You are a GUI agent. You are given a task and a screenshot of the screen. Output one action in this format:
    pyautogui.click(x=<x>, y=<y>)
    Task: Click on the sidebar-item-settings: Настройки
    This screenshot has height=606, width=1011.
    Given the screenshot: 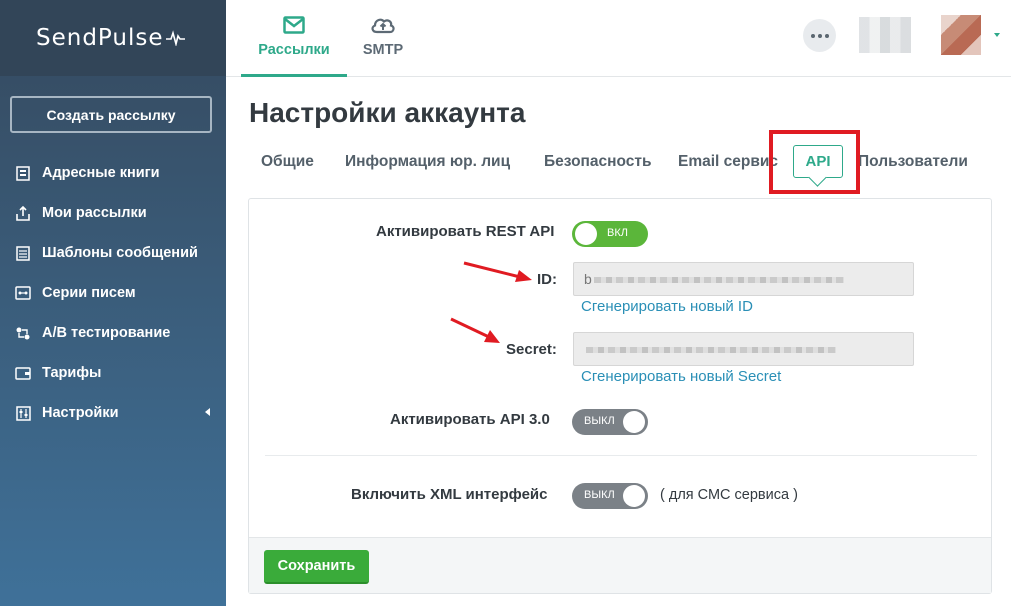 What is the action you would take?
    pyautogui.click(x=113, y=413)
    